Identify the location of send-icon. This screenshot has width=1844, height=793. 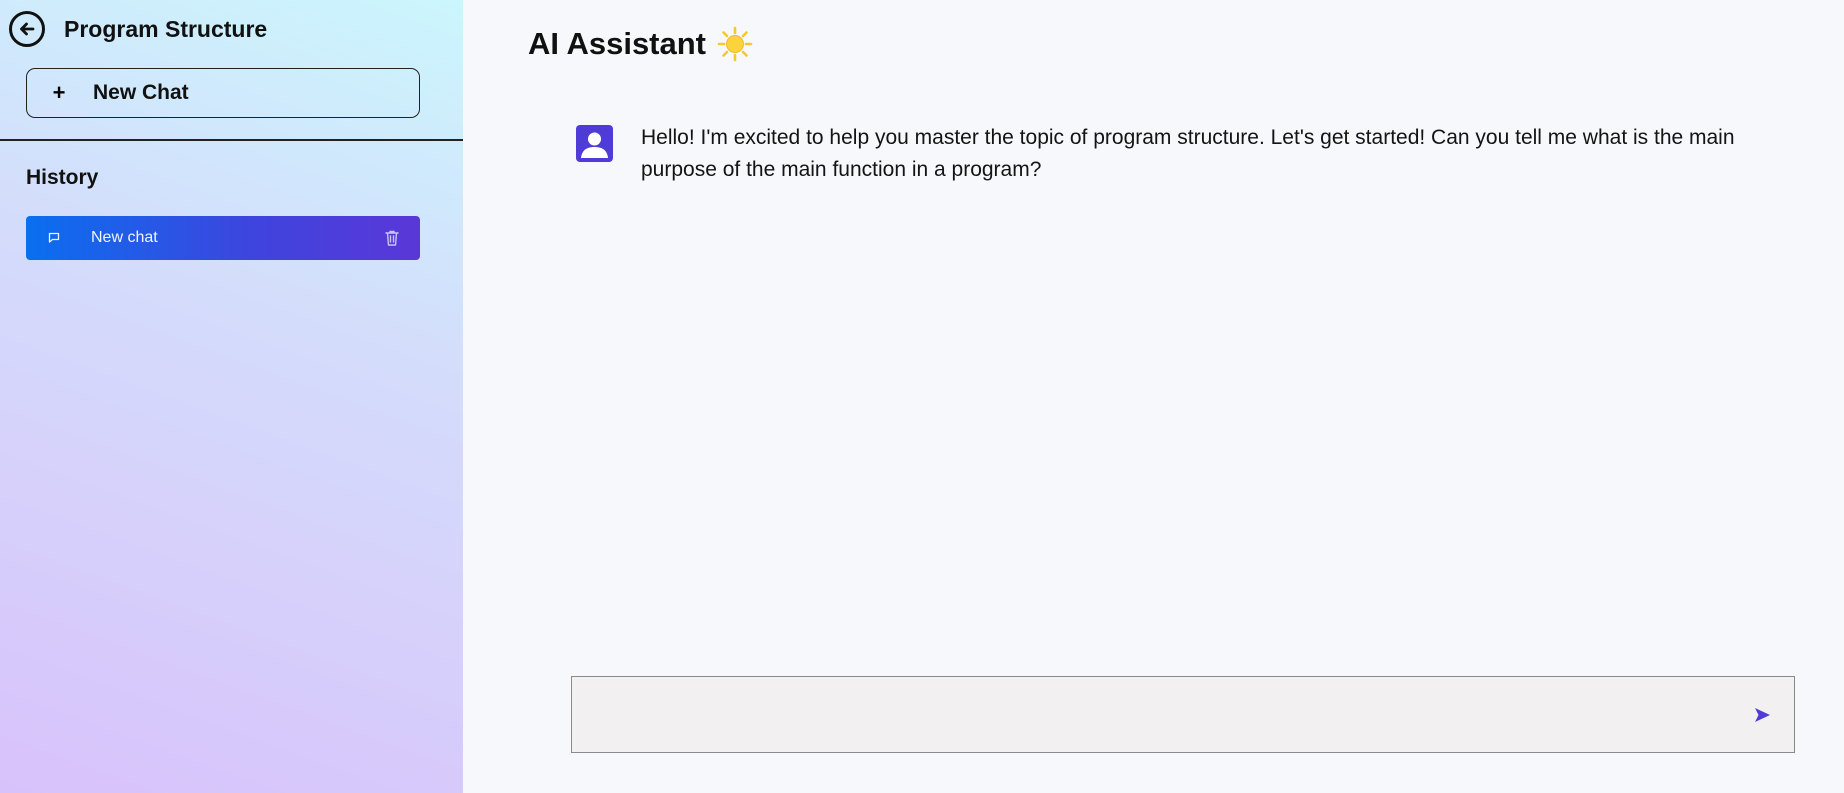
(1762, 714).